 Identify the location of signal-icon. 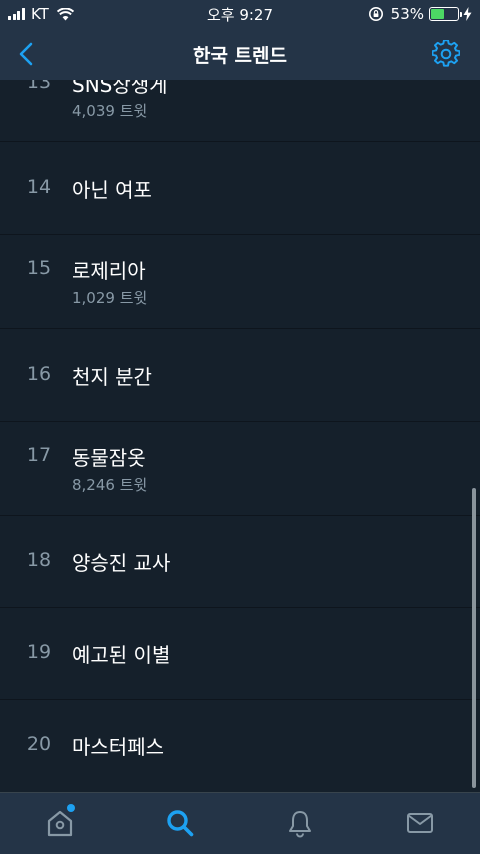
(17, 14).